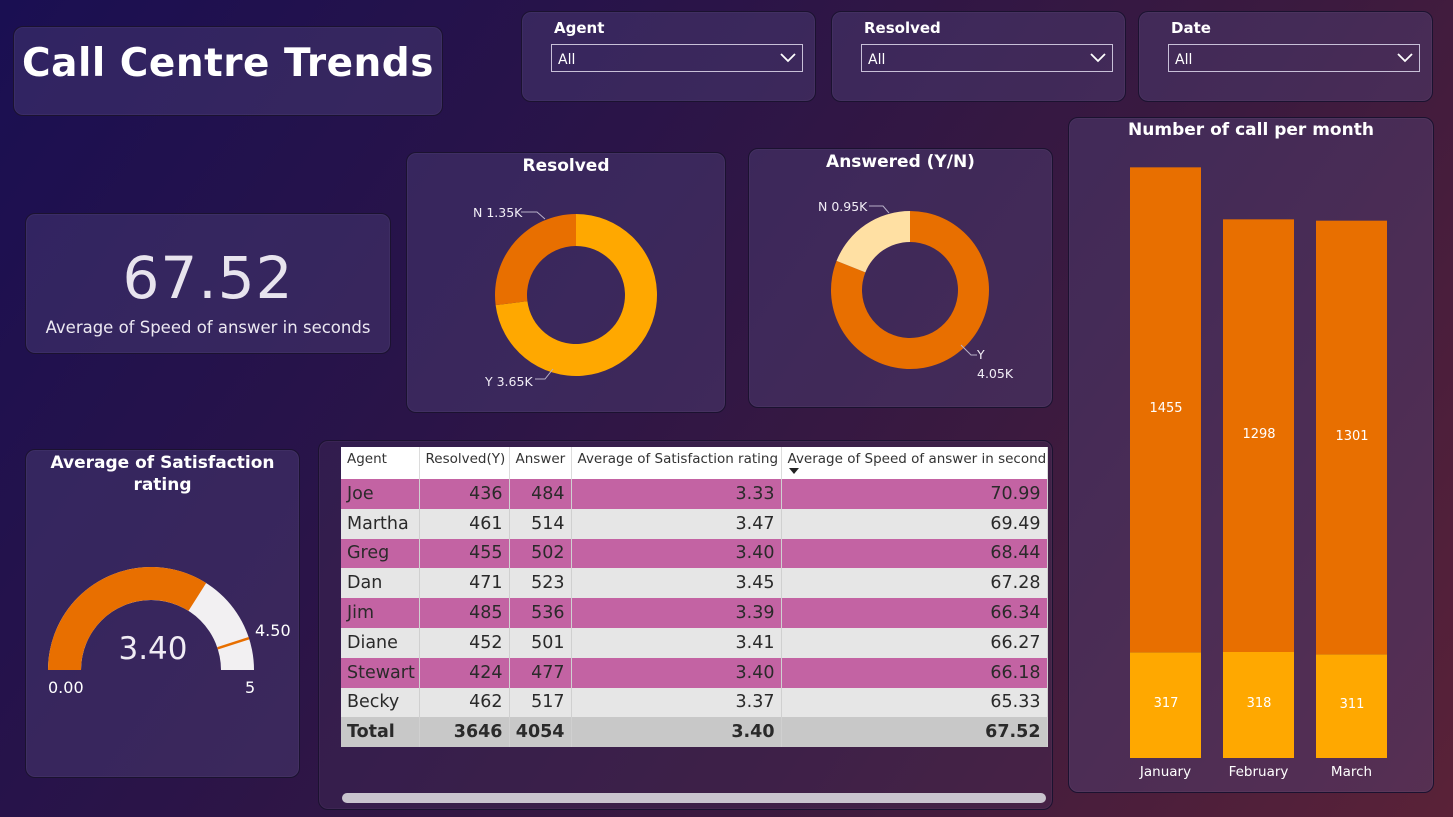 This screenshot has width=1453, height=817. What do you see at coordinates (151, 618) in the screenshot?
I see `gauge-svg` at bounding box center [151, 618].